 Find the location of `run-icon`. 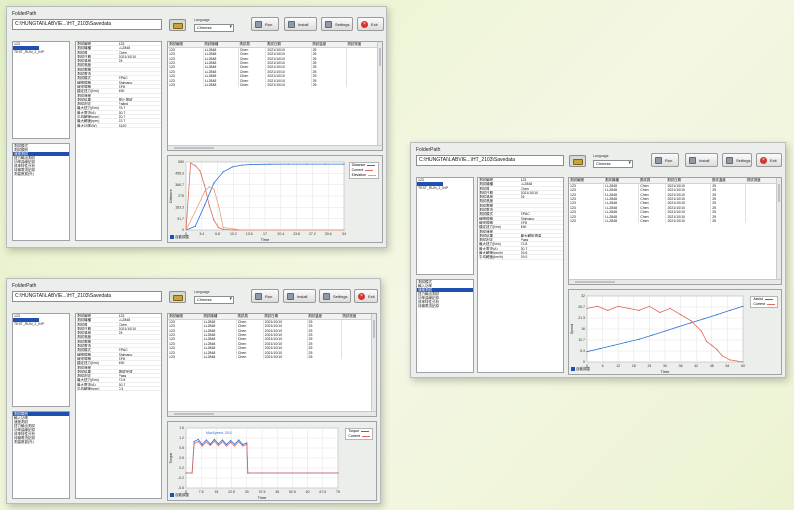

run-icon is located at coordinates (258, 24).